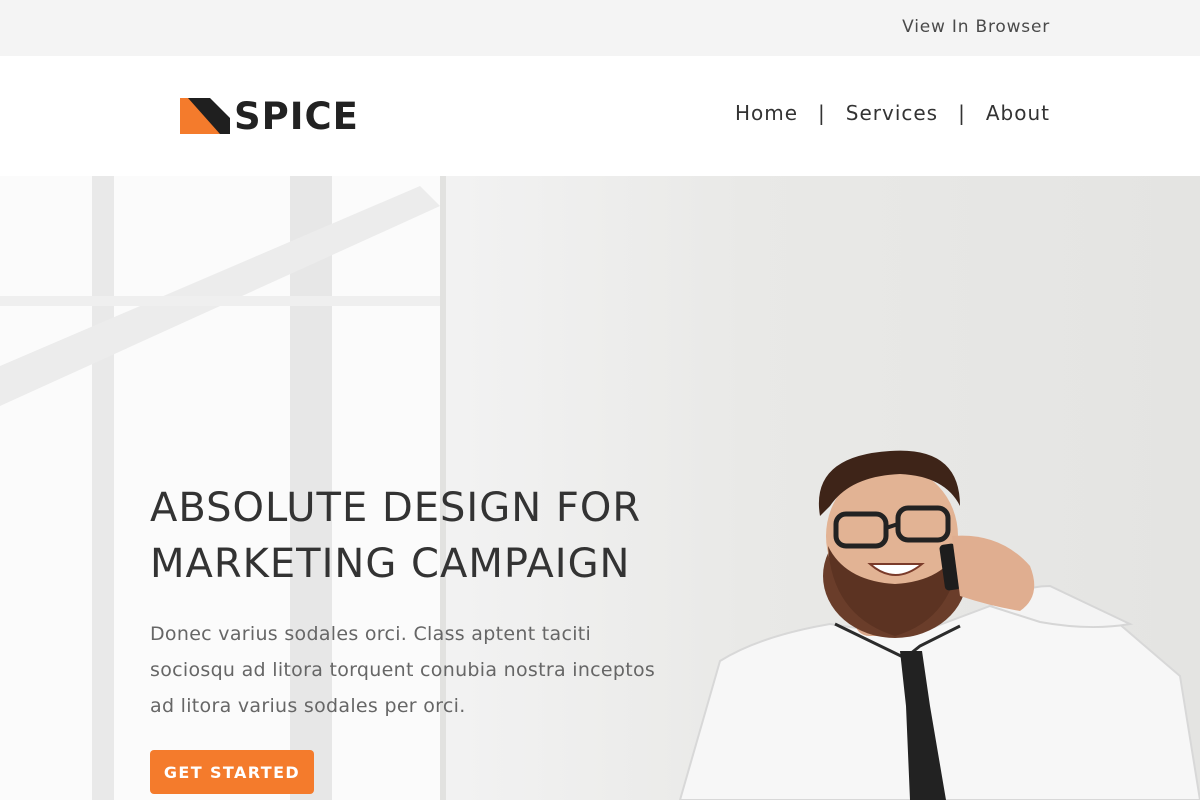 The height and width of the screenshot is (800, 1200). Describe the element at coordinates (232, 772) in the screenshot. I see `get-started-button: GET STARTED` at that location.